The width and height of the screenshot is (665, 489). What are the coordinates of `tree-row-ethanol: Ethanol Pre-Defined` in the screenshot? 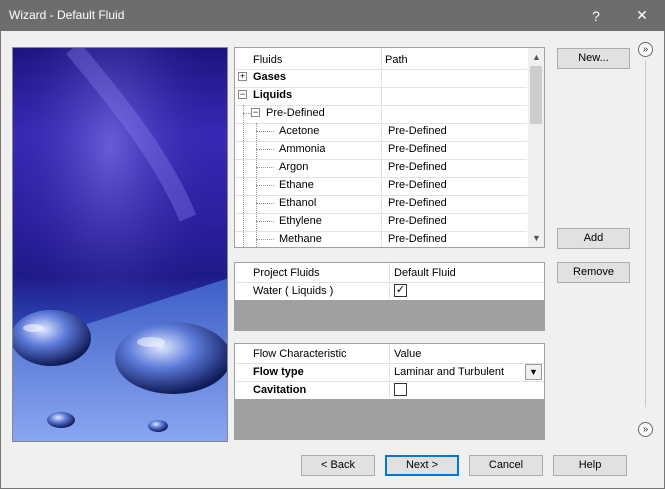 It's located at (389, 203).